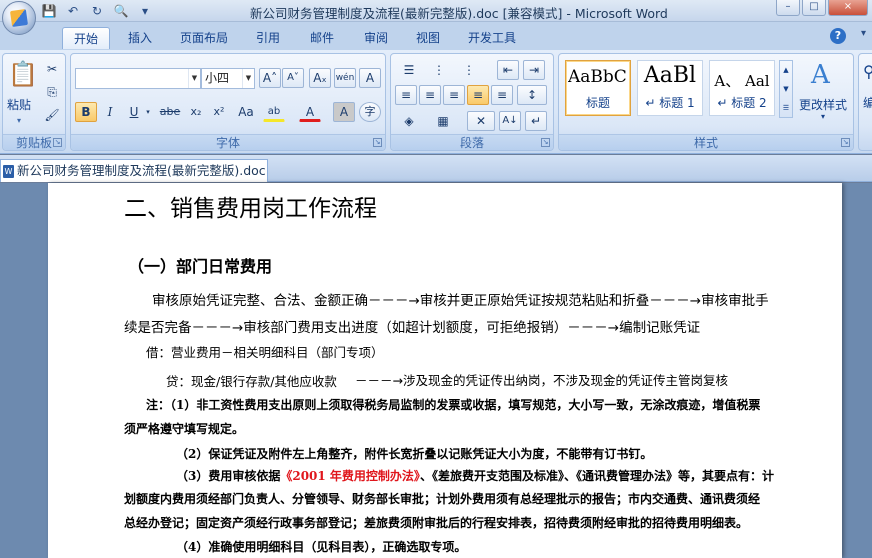  I want to click on find-icon: ⚲, so click(867, 73).